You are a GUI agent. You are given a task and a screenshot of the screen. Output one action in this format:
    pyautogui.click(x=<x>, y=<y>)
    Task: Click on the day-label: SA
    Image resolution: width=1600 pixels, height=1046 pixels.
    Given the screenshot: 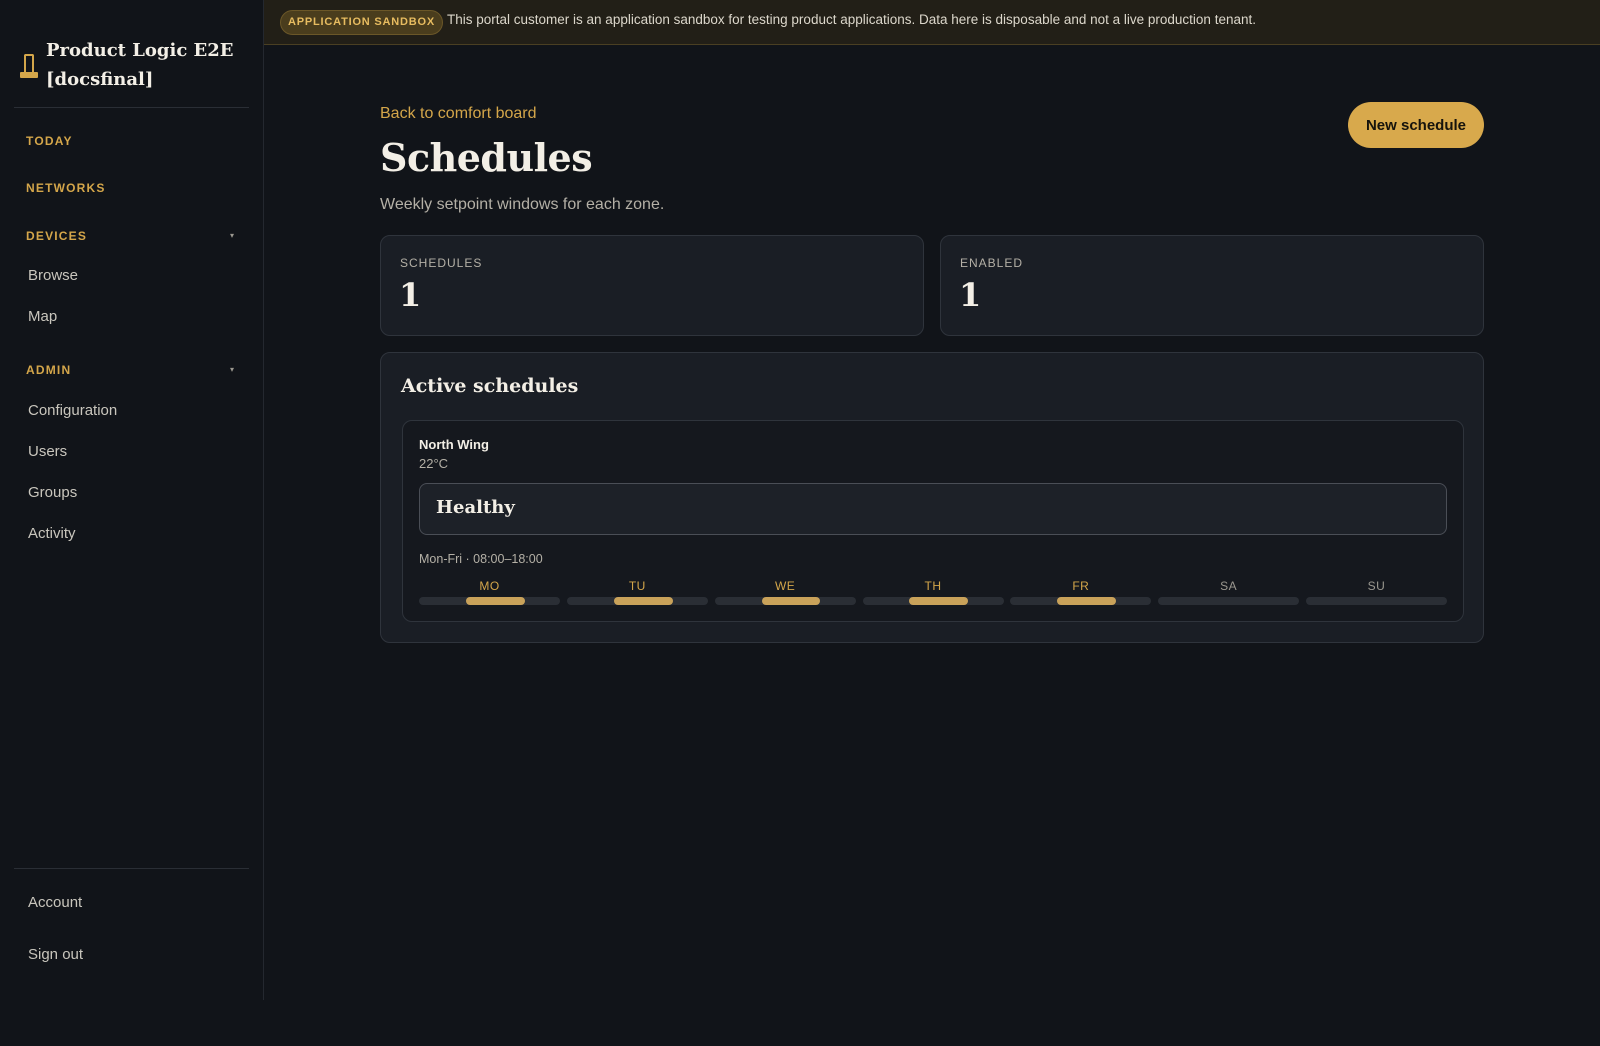 What is the action you would take?
    pyautogui.click(x=1229, y=586)
    